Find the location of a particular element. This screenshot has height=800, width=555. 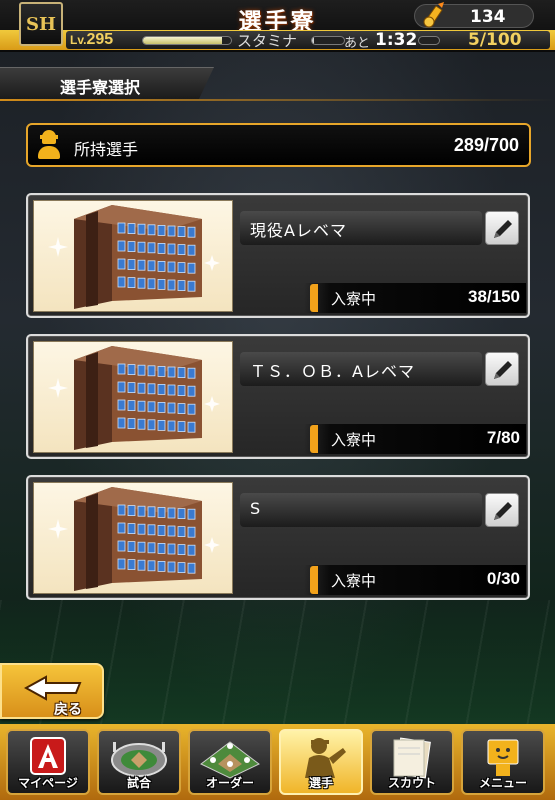

timer-prefix: あと is located at coordinates (357, 43).